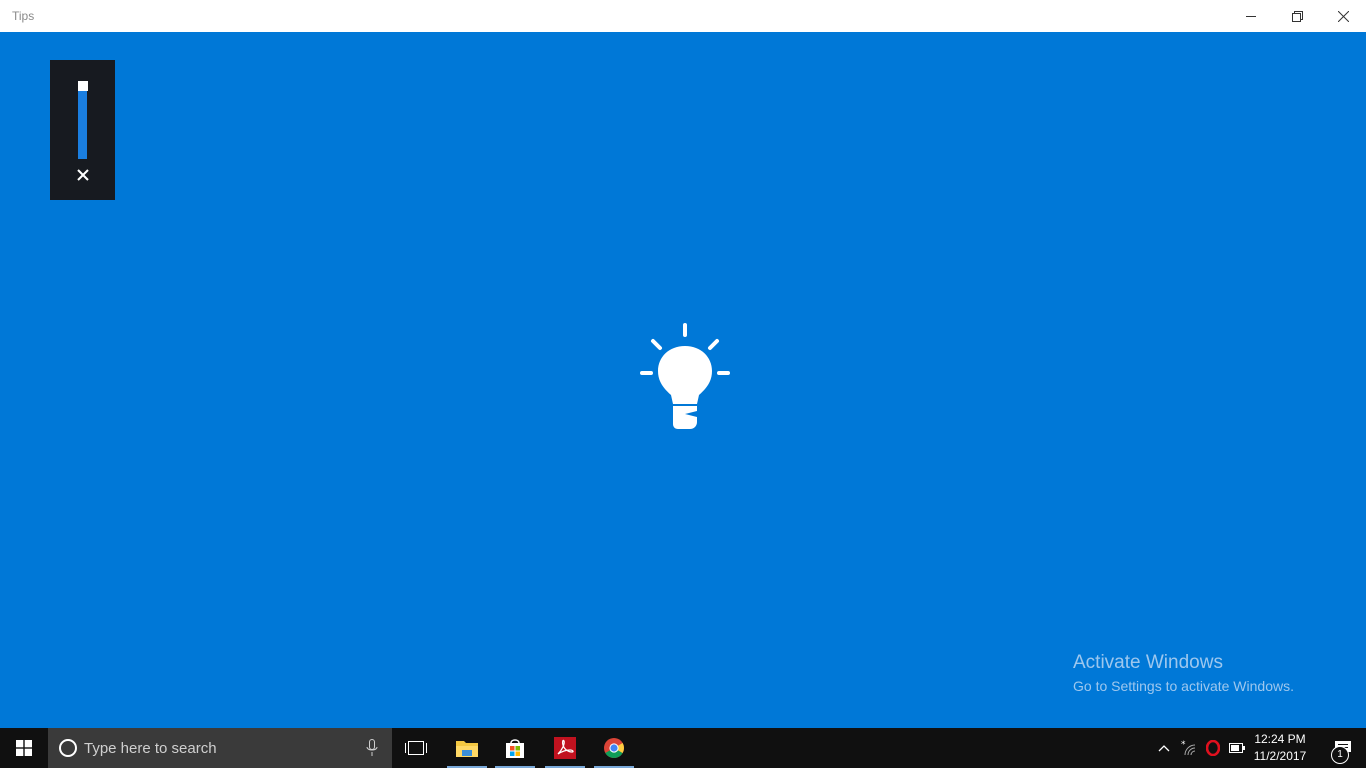 This screenshot has height=768, width=1366. I want to click on volume-flyout, so click(82, 130).